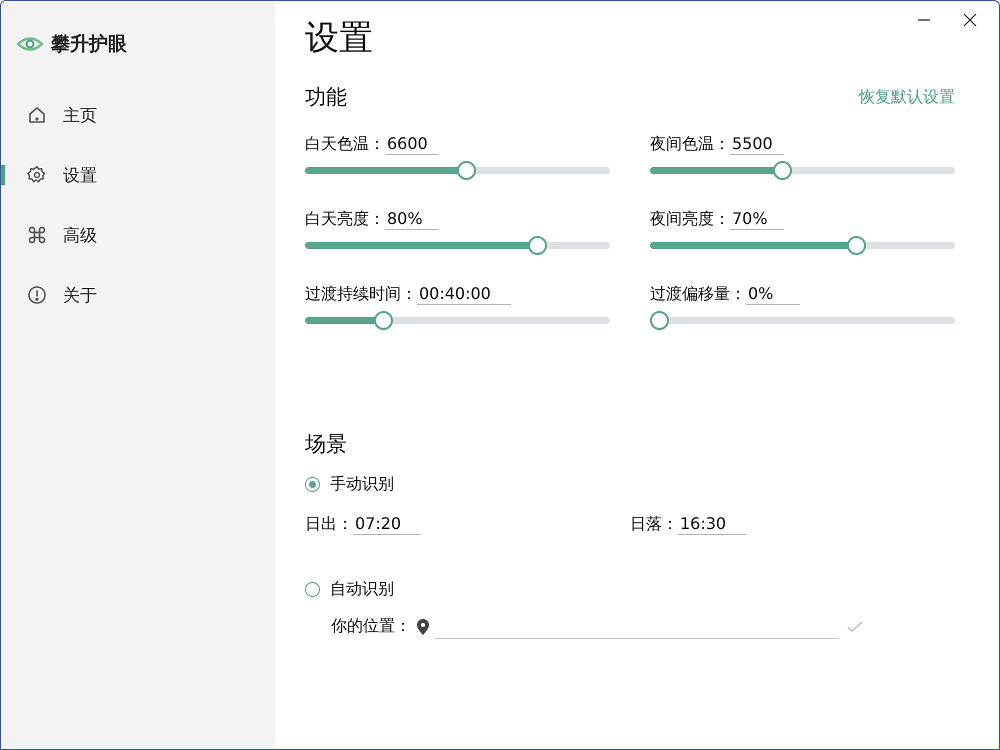 This screenshot has height=750, width=1000. I want to click on sunrise-label: 日出：, so click(329, 524).